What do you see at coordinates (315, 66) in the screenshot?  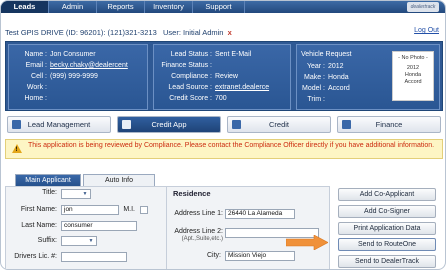 I see `year-label: Year :` at bounding box center [315, 66].